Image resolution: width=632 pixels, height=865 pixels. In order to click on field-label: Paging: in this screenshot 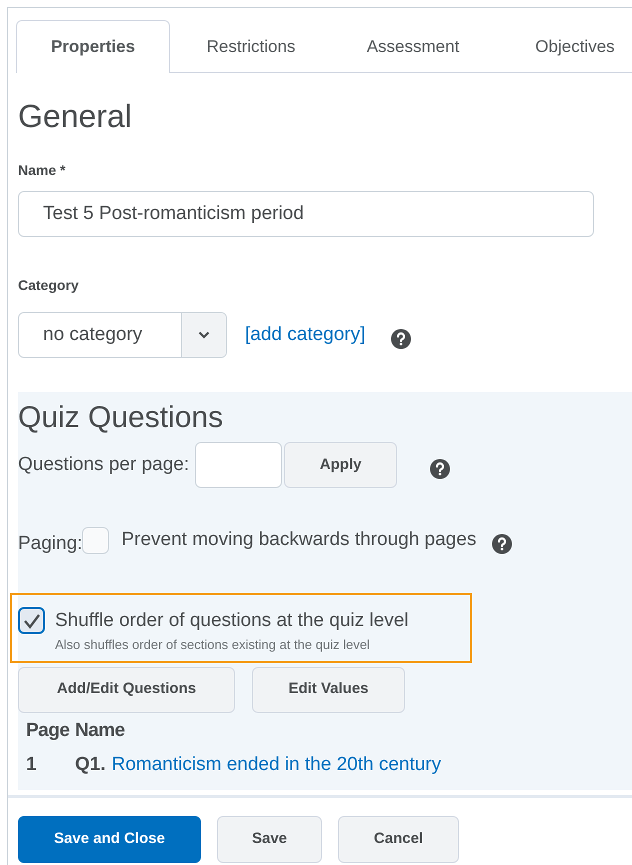, I will do `click(50, 544)`.